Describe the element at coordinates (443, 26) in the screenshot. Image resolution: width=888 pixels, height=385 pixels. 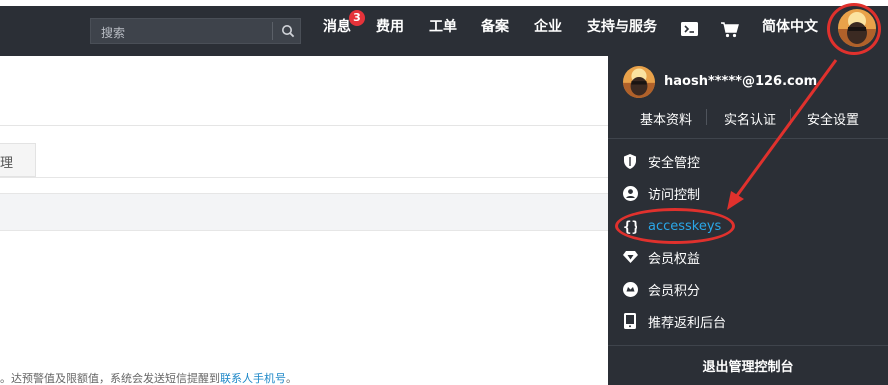
I see `nav-tickets: 工单` at that location.